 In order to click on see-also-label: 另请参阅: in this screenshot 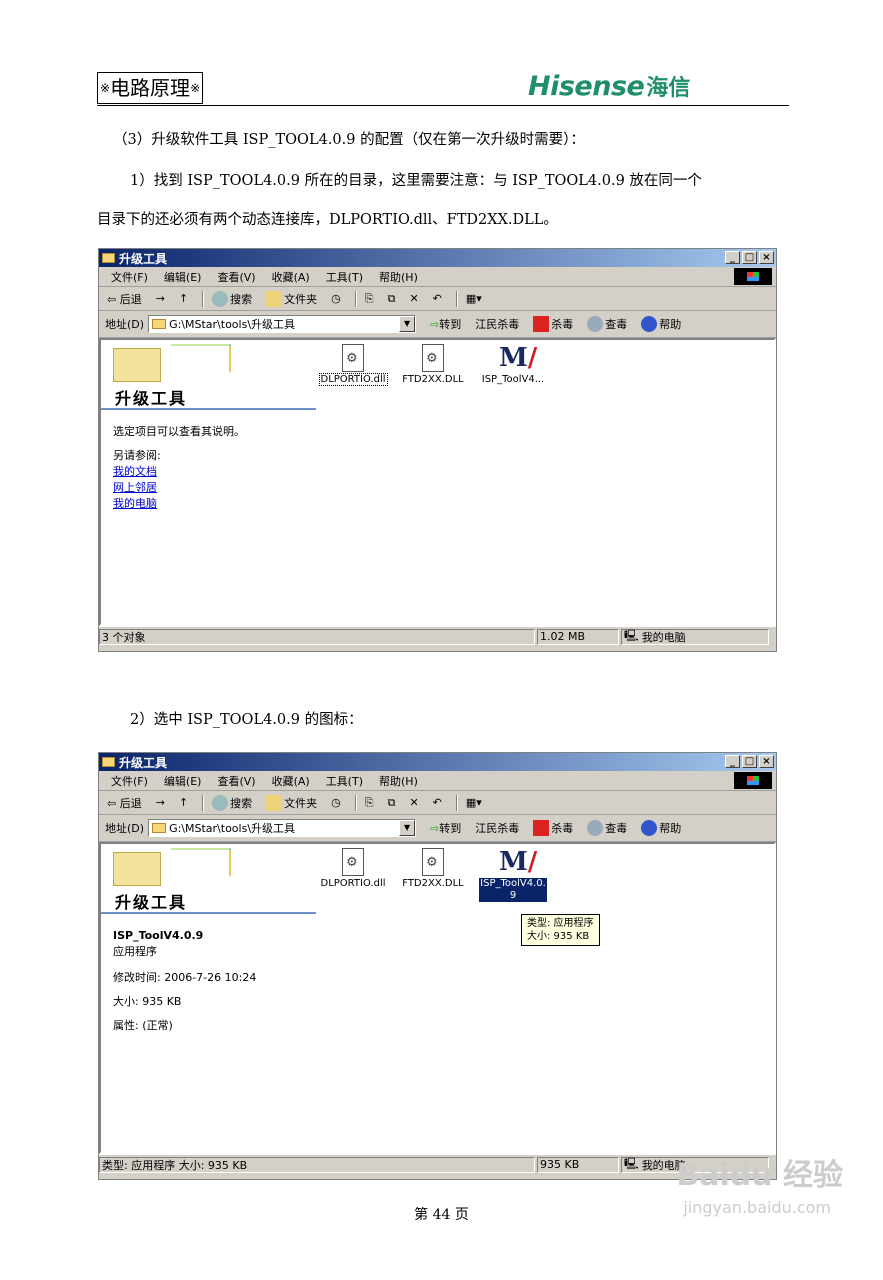, I will do `click(137, 455)`.